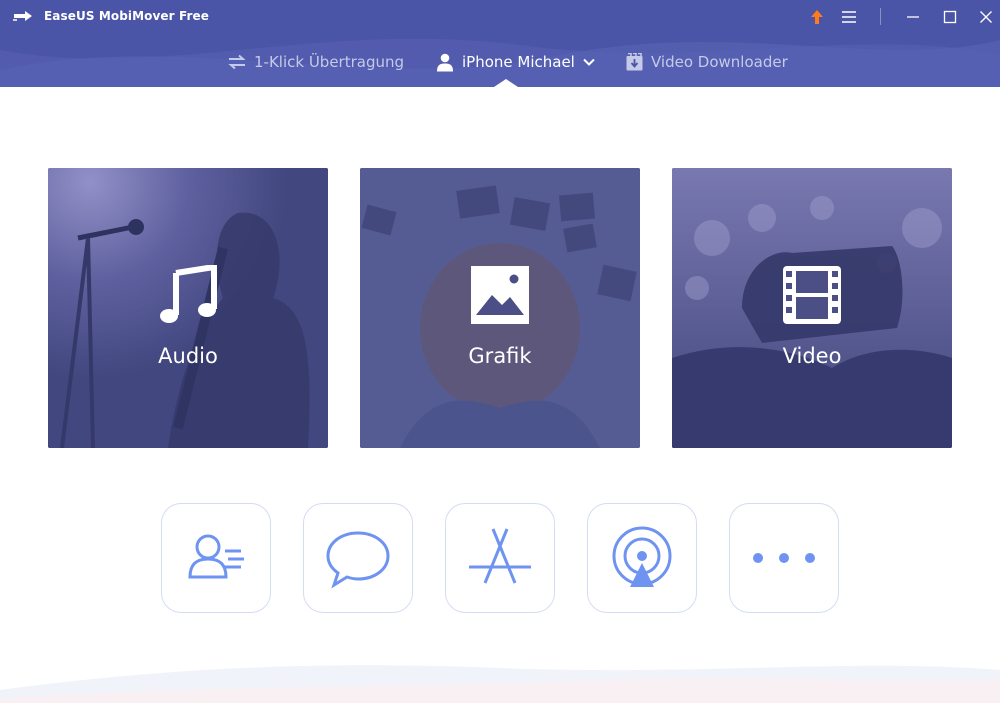  I want to click on title-bar: EaseUS MobiMover Free, so click(500, 17).